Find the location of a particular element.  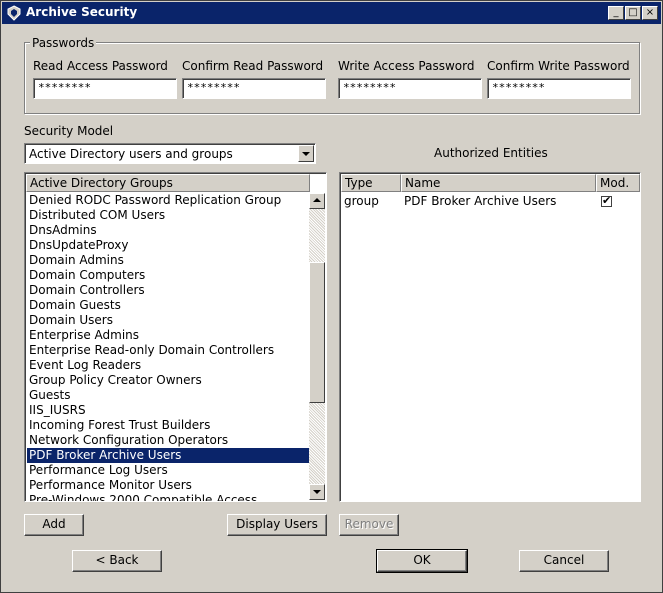

close-button: × is located at coordinates (650, 13).